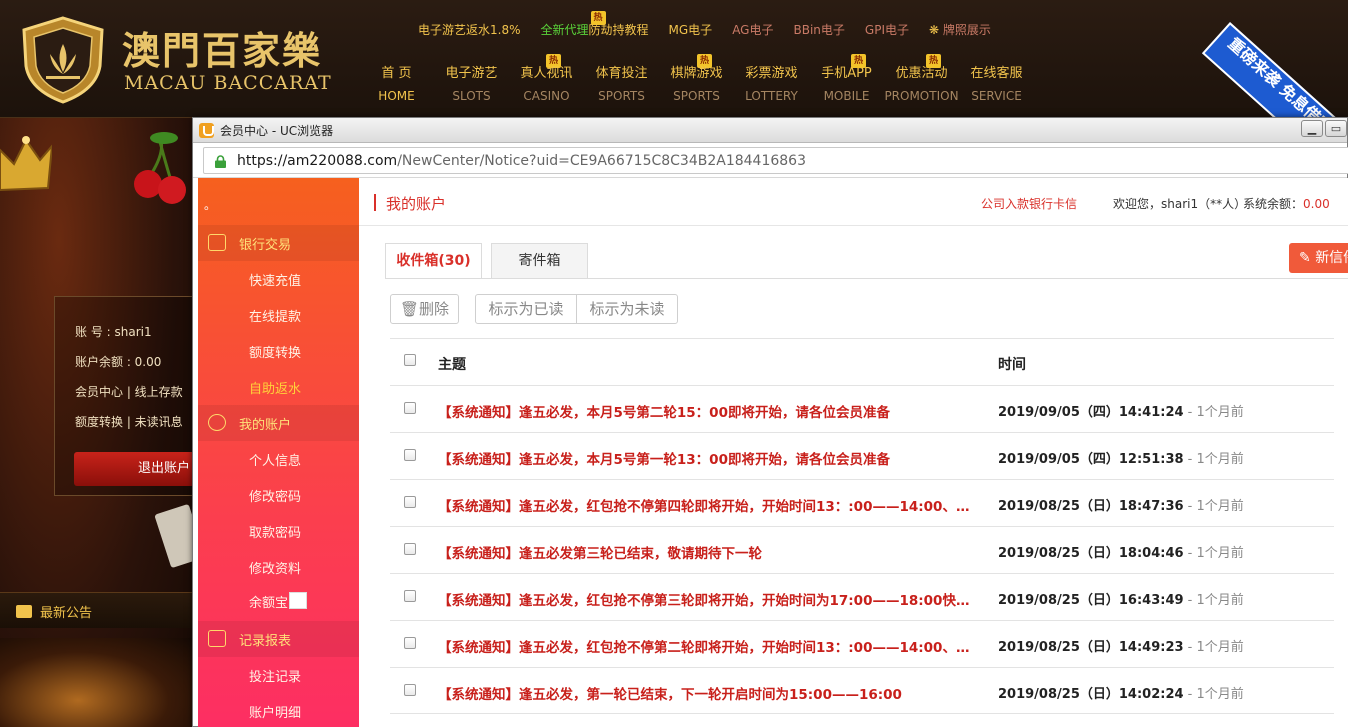  What do you see at coordinates (846, 82) in the screenshot?
I see `nav-mobile: 手机APP MOBILE` at bounding box center [846, 82].